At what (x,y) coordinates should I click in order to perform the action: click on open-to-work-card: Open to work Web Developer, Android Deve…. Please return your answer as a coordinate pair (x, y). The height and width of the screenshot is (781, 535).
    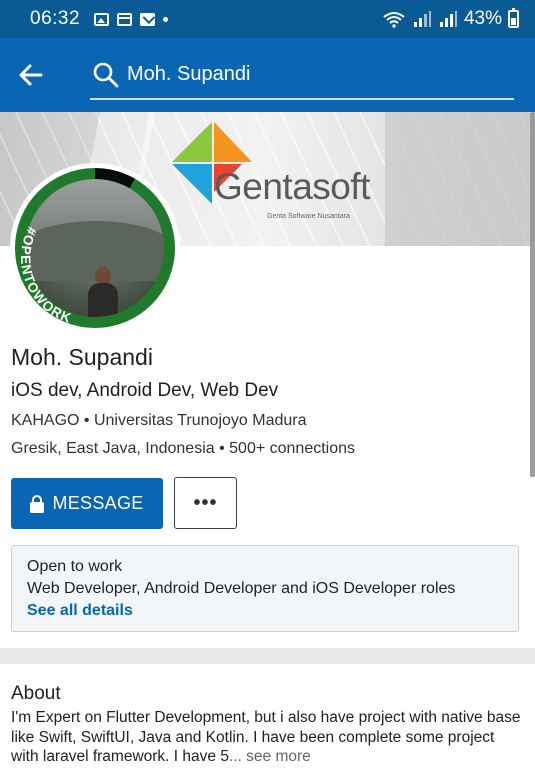
    Looking at the image, I should click on (265, 588).